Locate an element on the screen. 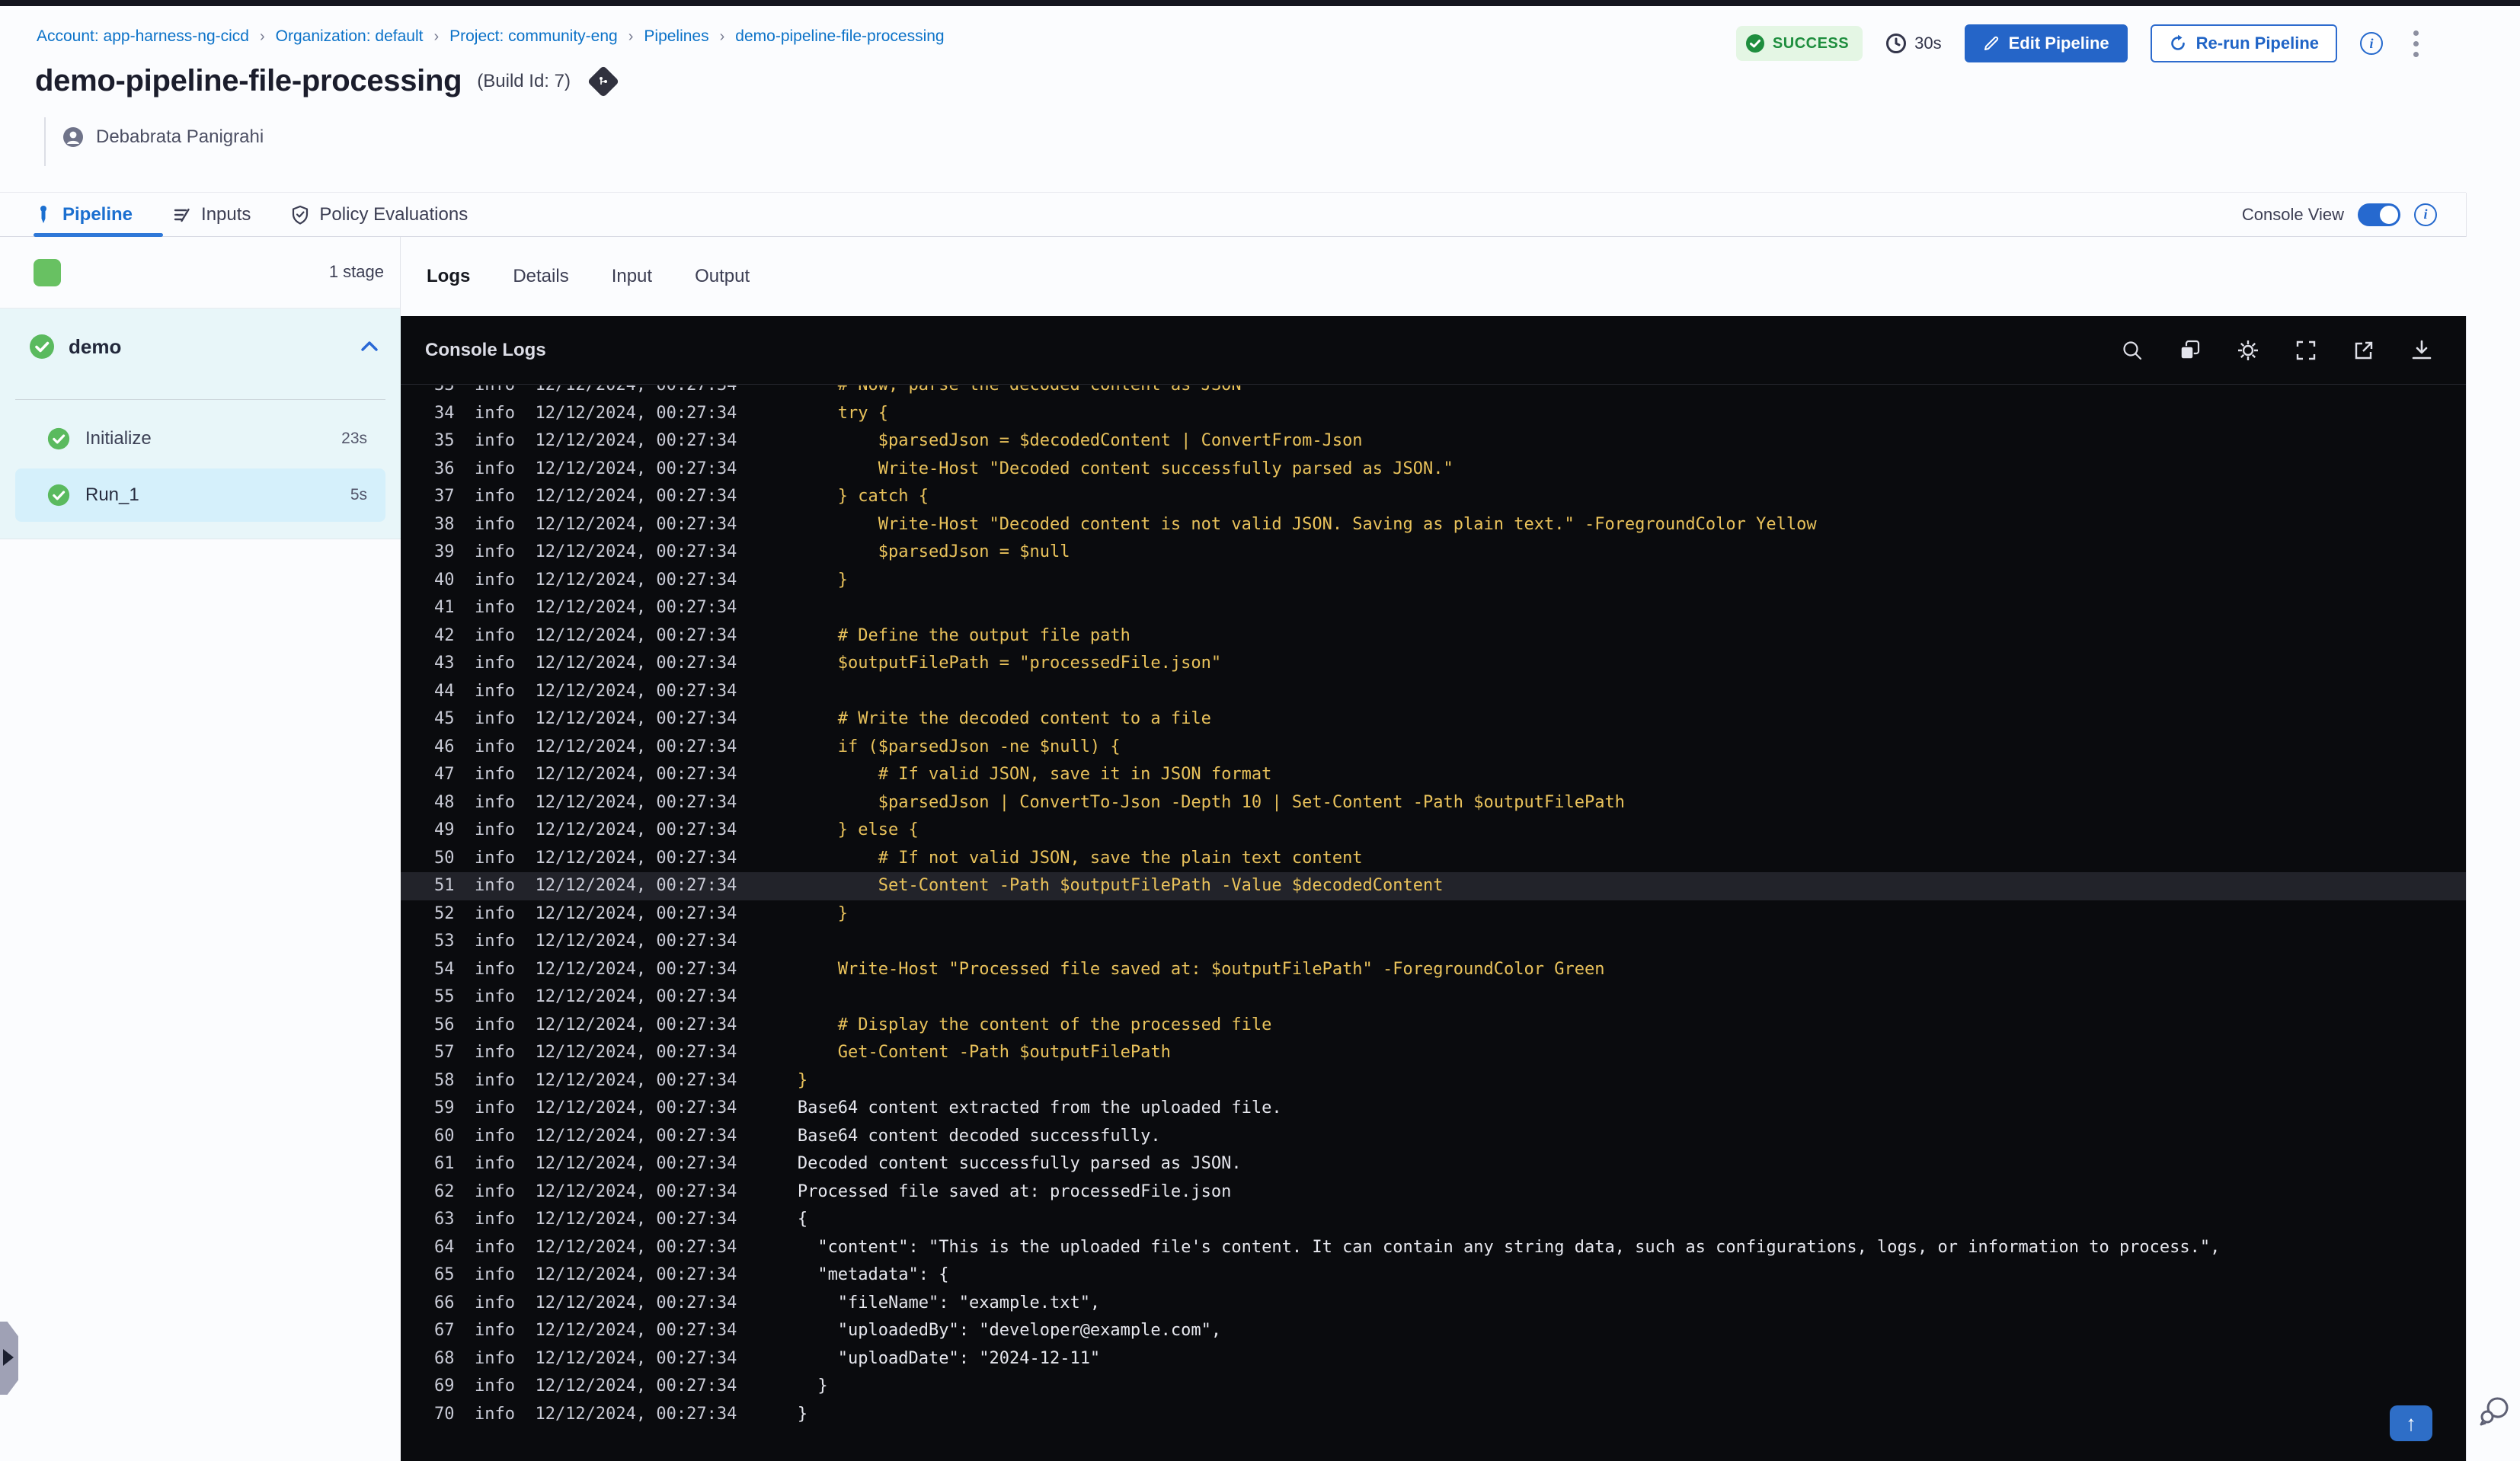 The height and width of the screenshot is (1461, 2520). stage-count-row: 1 stage is located at coordinates (200, 273).